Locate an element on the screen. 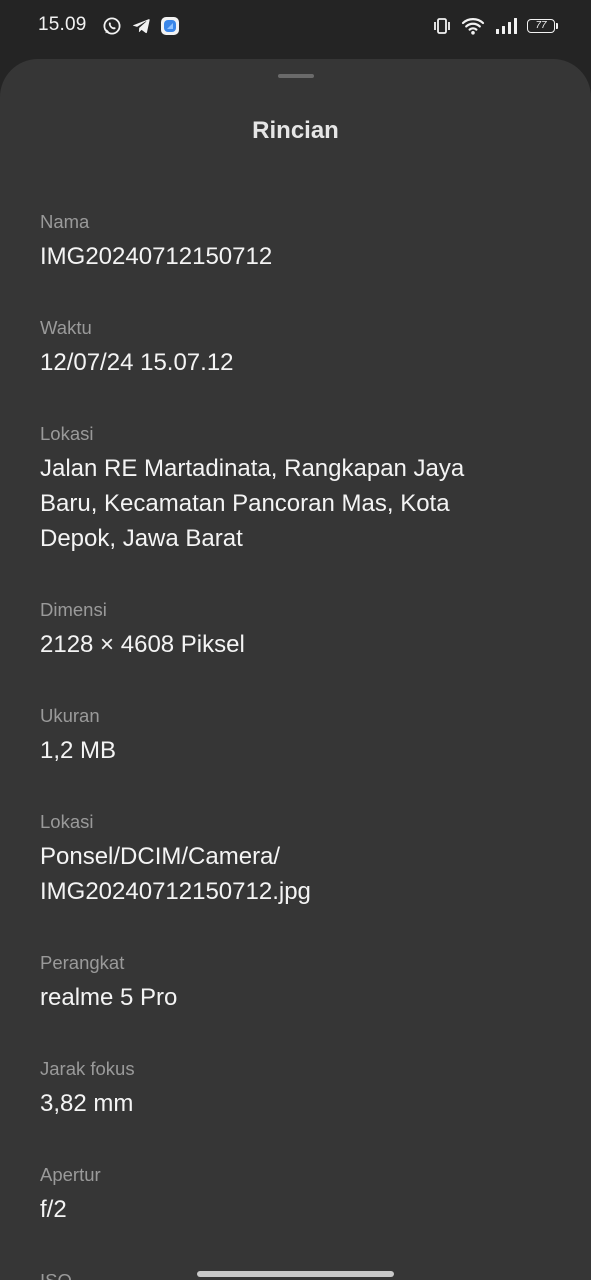 This screenshot has width=591, height=1280. battery-icon: 77 is located at coordinates (542, 26).